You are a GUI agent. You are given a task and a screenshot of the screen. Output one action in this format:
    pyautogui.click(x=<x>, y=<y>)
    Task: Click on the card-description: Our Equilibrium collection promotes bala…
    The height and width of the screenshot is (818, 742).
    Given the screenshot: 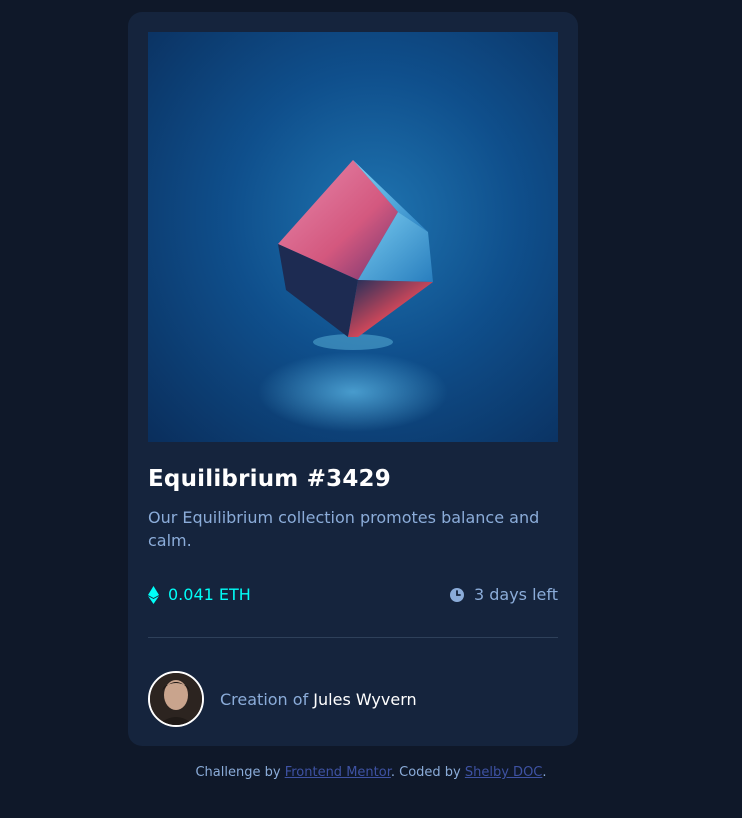 What is the action you would take?
    pyautogui.click(x=344, y=529)
    